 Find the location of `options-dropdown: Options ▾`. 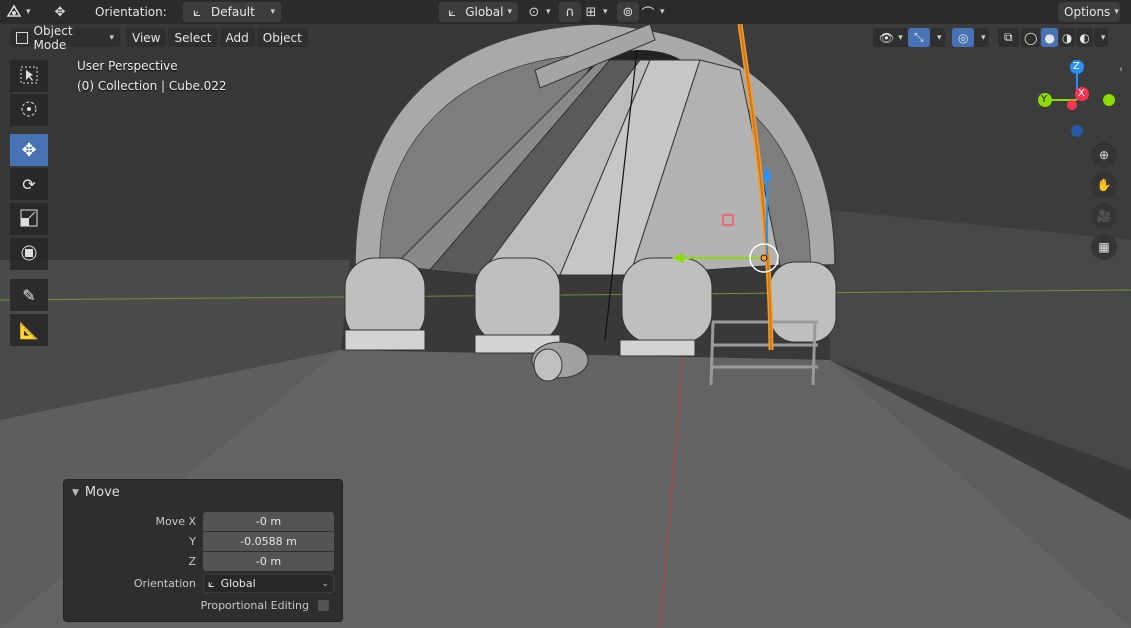

options-dropdown: Options ▾ is located at coordinates (1089, 12).